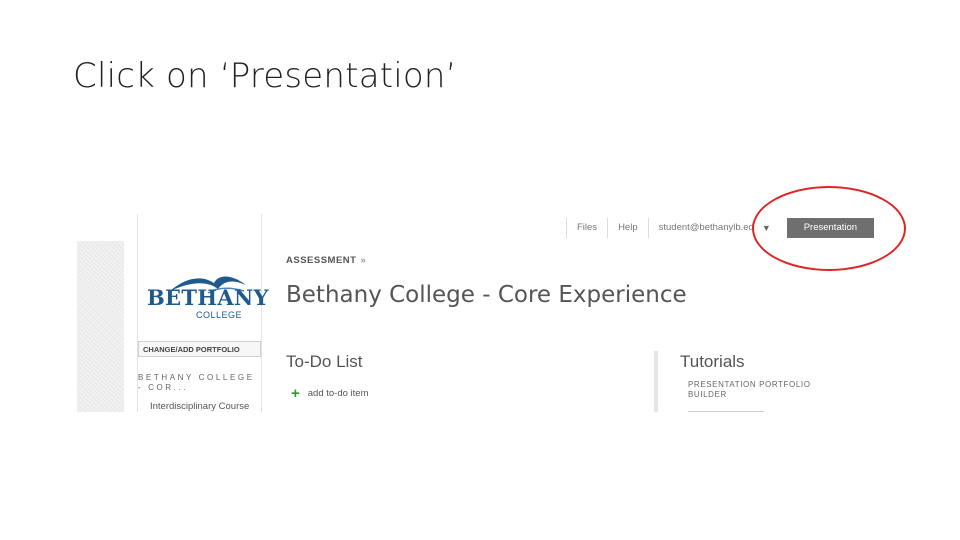 Image resolution: width=960 pixels, height=540 pixels. I want to click on logo-wordmark: BETHANY, so click(208, 297).